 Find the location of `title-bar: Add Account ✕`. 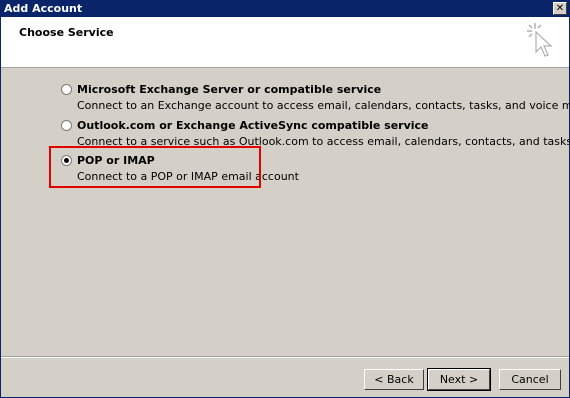

title-bar: Add Account ✕ is located at coordinates (285, 9).